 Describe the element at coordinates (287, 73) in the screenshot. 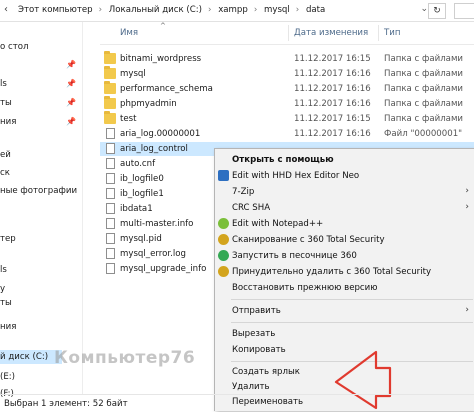

I see `table-row: mysql 11.12.2017 16:16 Папка с файлами` at that location.